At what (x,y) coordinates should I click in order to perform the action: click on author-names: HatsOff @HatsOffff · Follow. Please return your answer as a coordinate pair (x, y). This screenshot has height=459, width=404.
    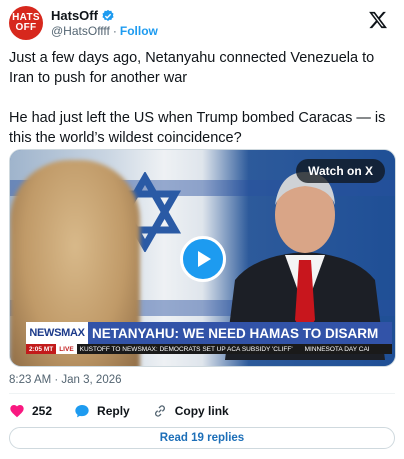
    Looking at the image, I should click on (104, 23).